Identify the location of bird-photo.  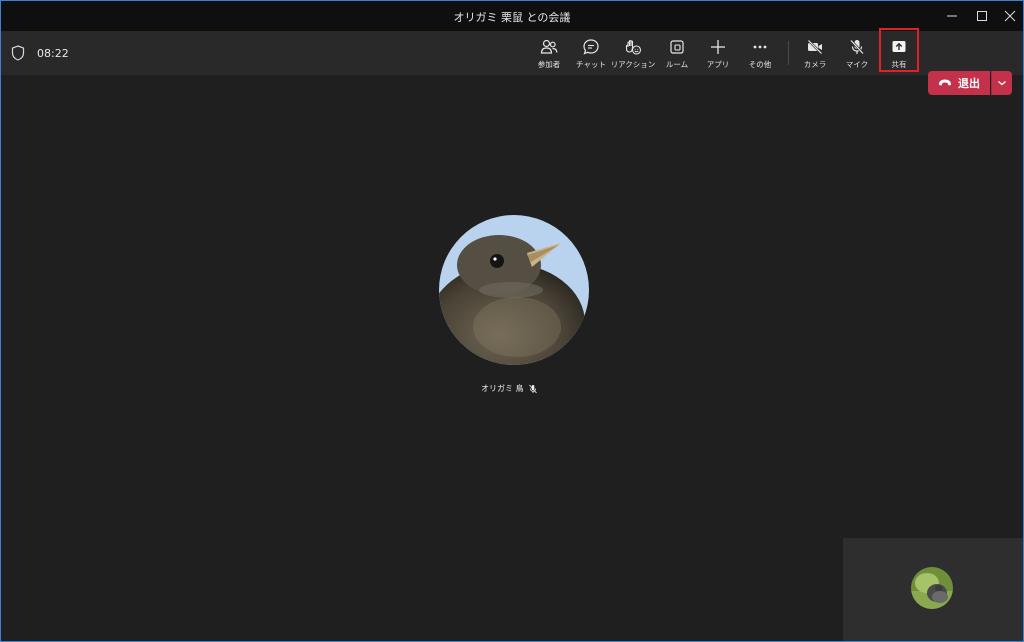
(514, 290).